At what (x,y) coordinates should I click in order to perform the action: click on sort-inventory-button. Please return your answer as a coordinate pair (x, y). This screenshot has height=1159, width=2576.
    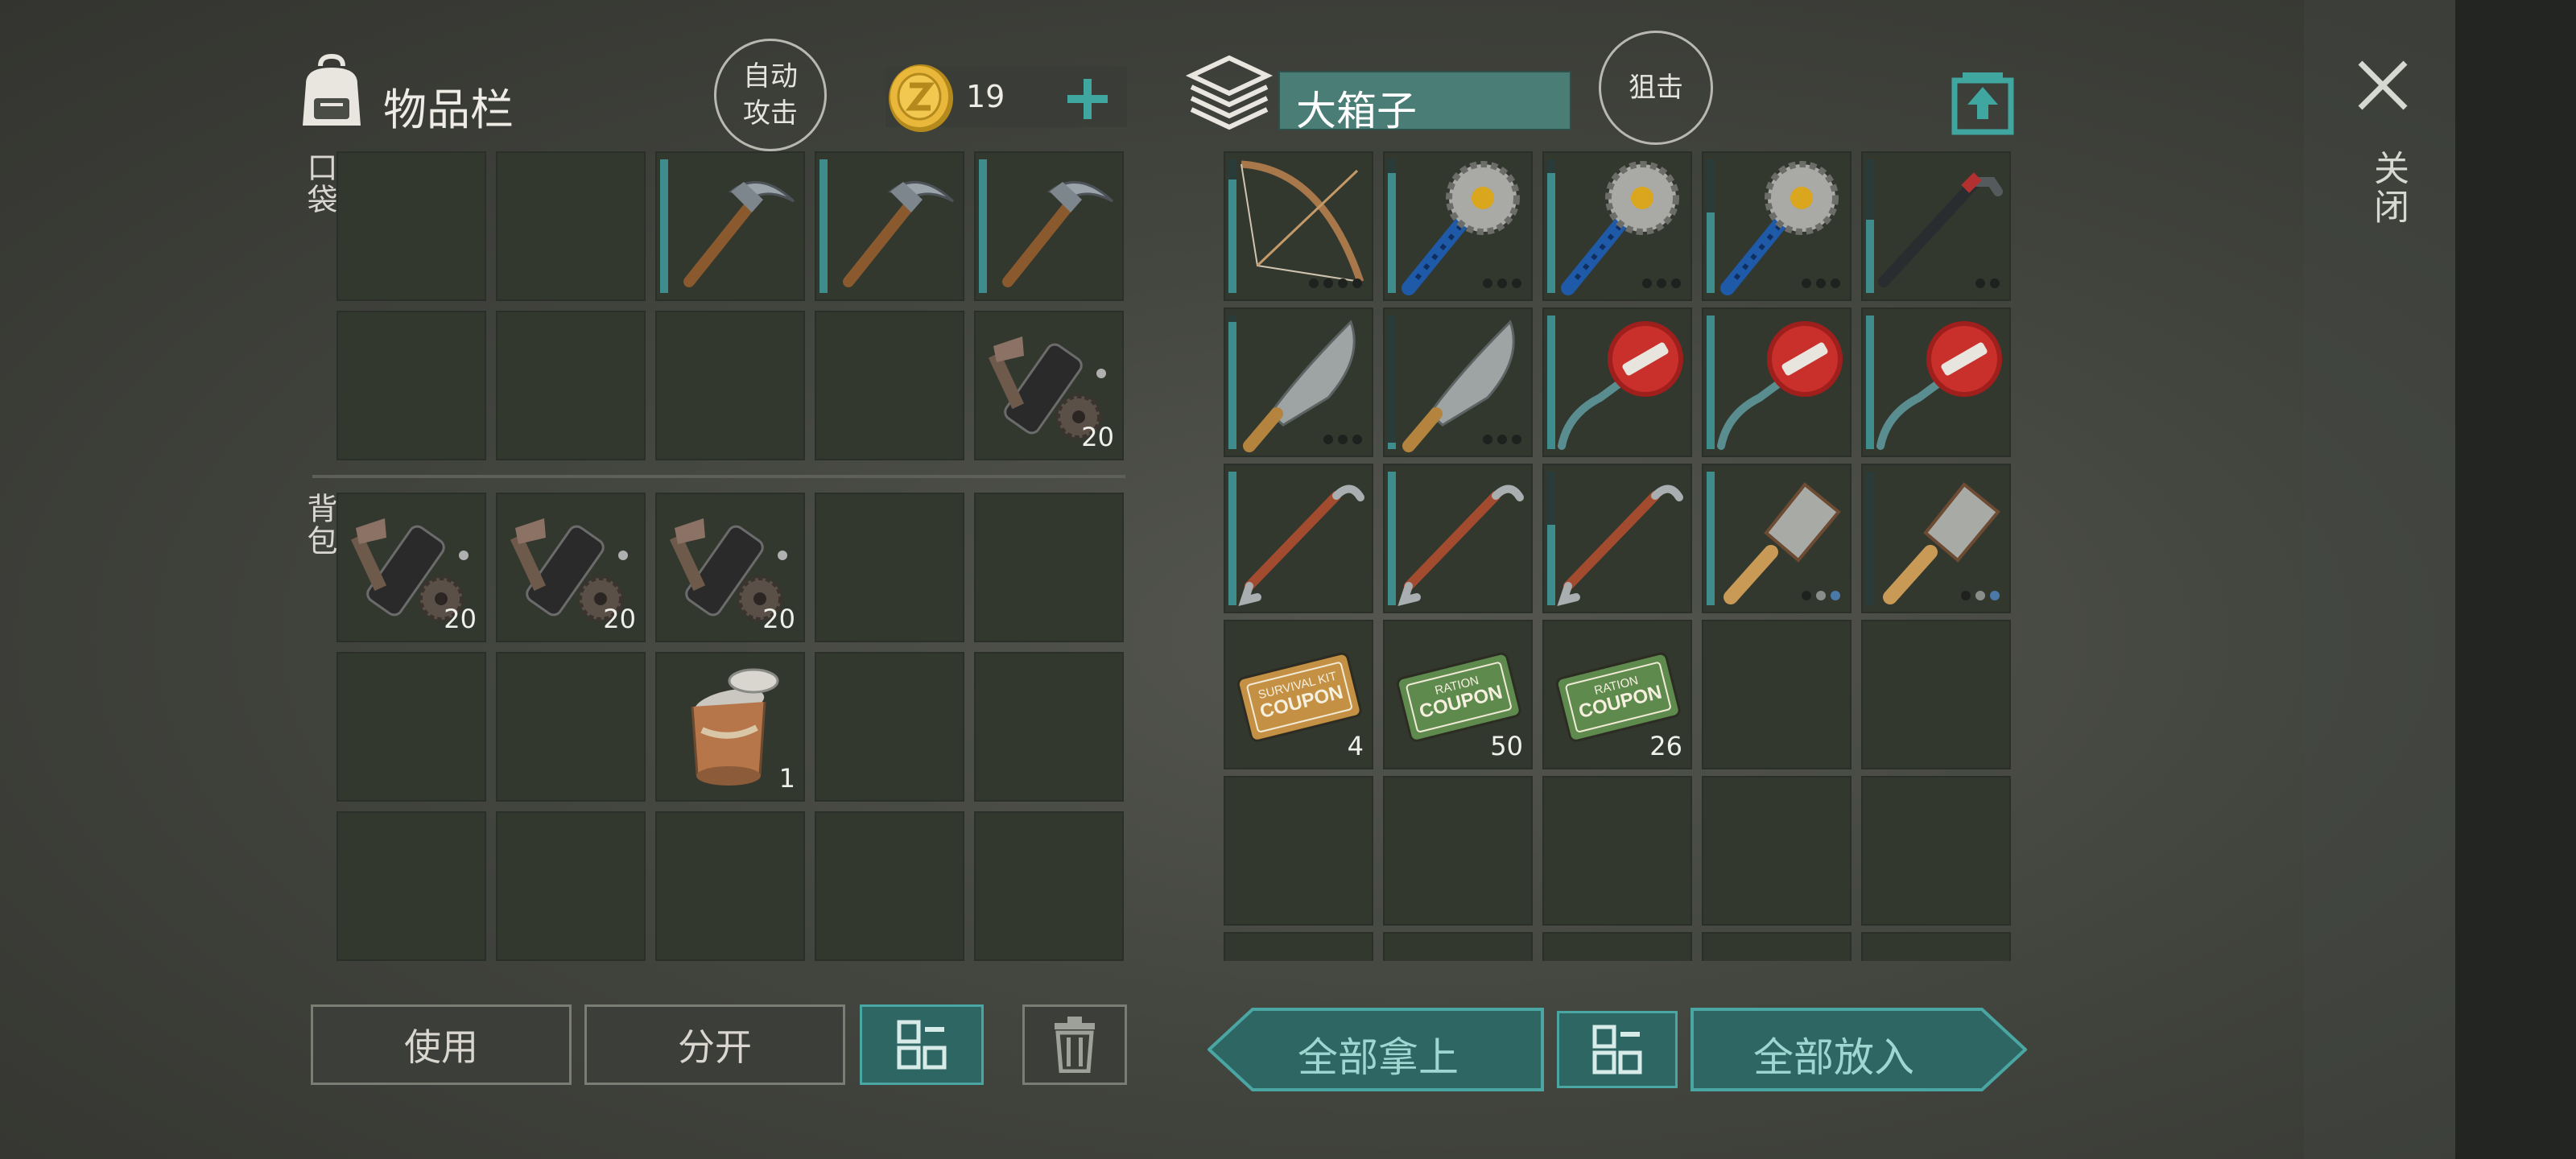
    Looking at the image, I should click on (922, 1044).